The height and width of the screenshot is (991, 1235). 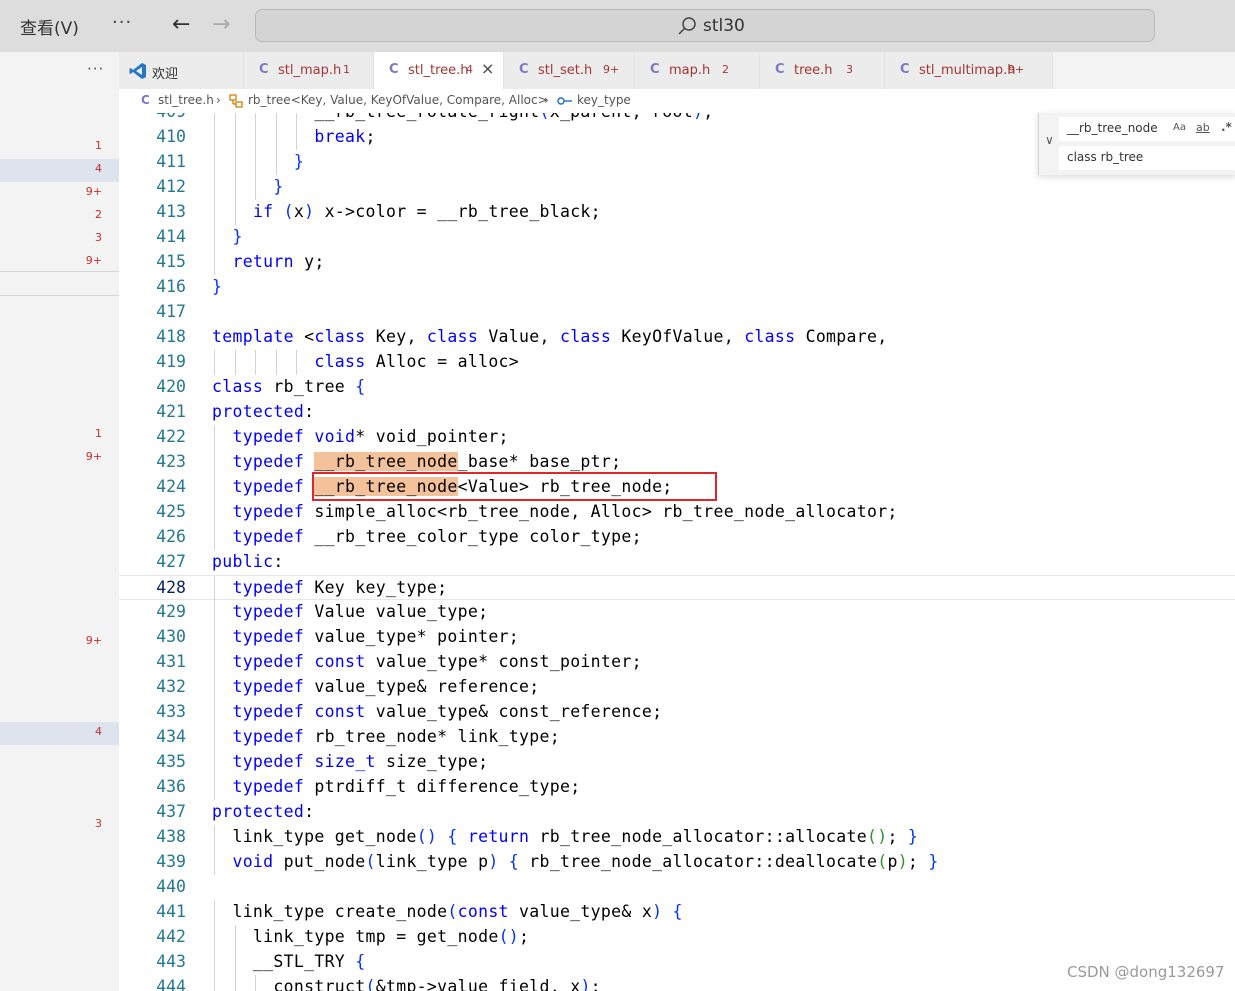 What do you see at coordinates (677, 562) in the screenshot?
I see `code-line: 427 public:` at bounding box center [677, 562].